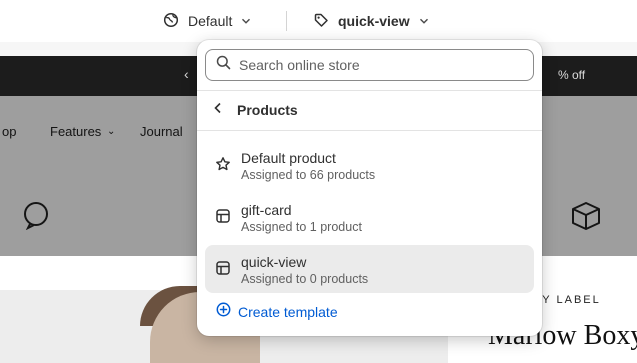  I want to click on template-detail: Assigned to 0 products, so click(305, 279).